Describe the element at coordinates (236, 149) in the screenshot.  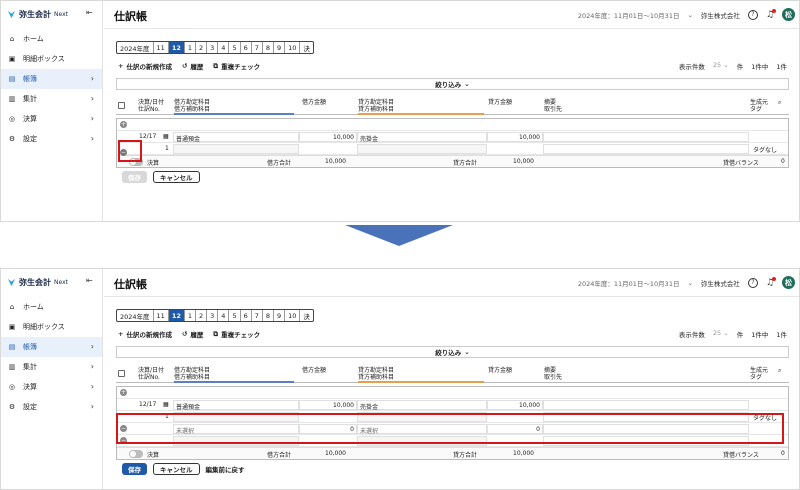
I see `debit-sub-field` at that location.